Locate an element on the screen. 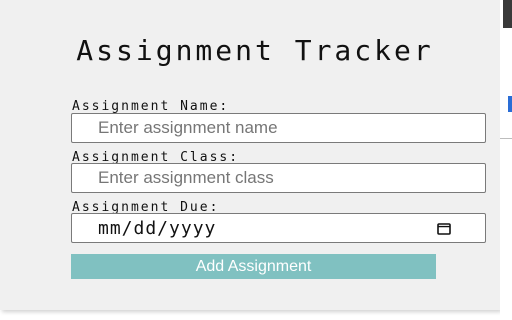 The image size is (512, 320). assignment-name-label: Assignment Name: is located at coordinates (151, 106).